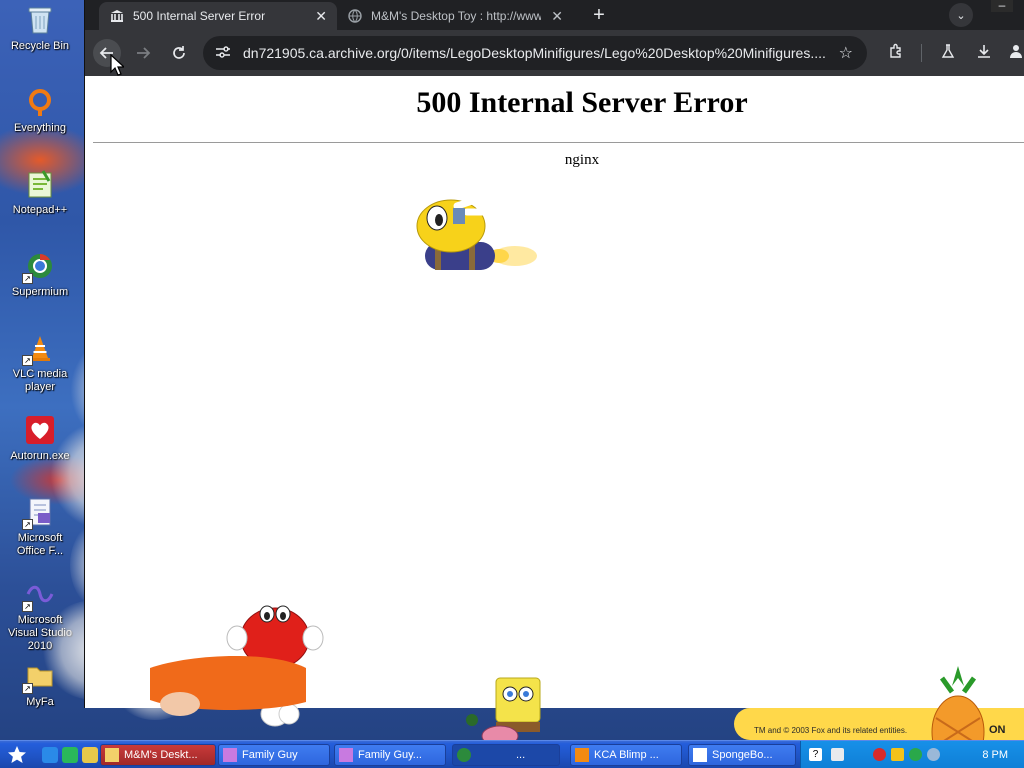 This screenshot has width=1024, height=768. I want to click on reload-button, so click(179, 53).